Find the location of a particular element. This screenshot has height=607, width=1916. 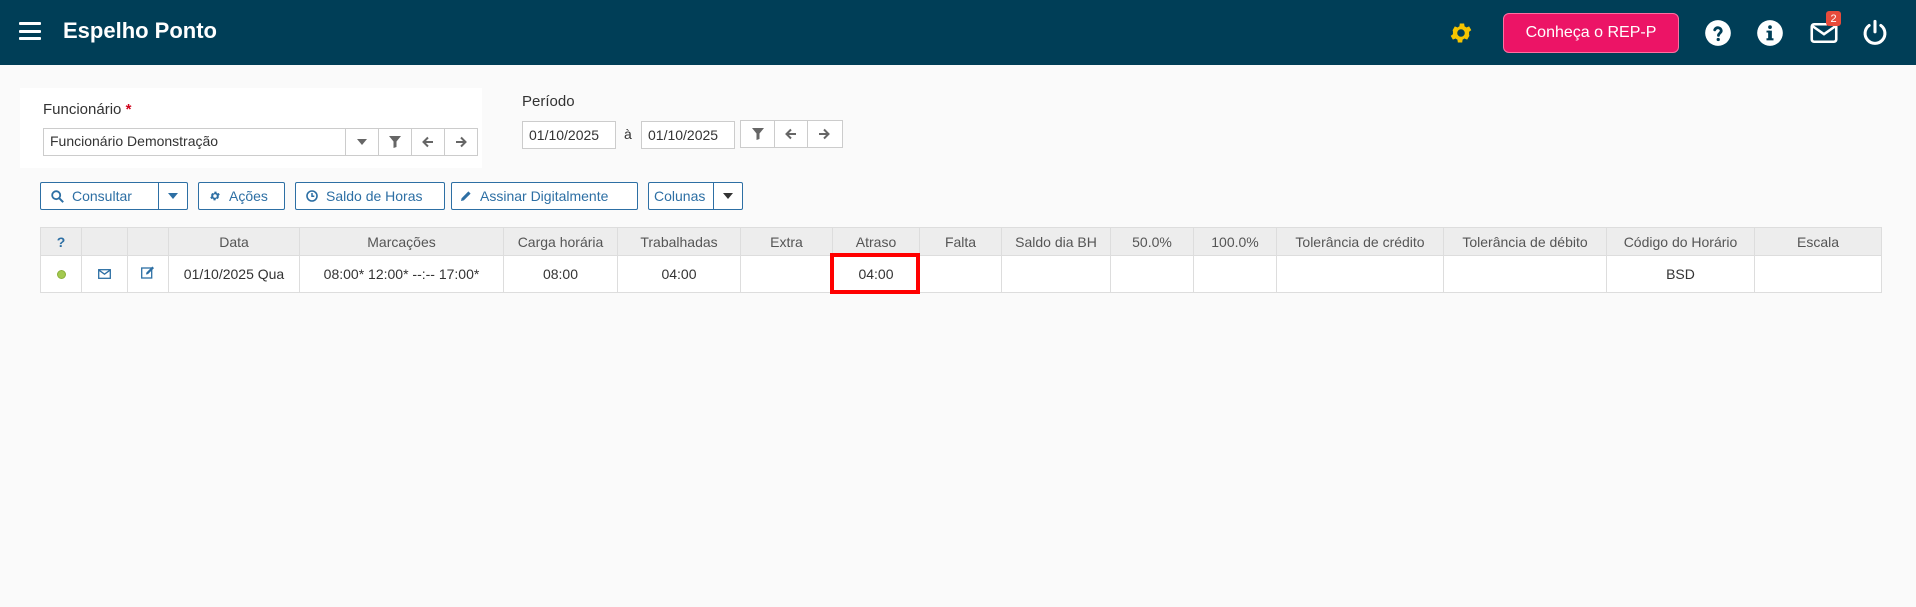

col-header-escala: Escala is located at coordinates (1818, 241).